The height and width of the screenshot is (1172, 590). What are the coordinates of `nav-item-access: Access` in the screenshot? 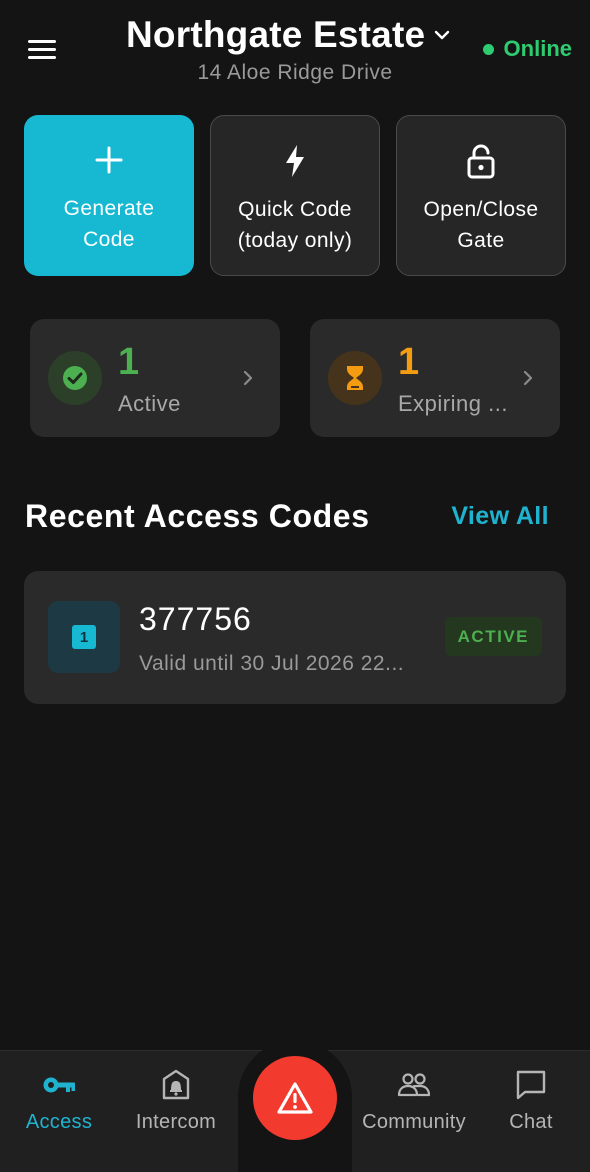 It's located at (59, 1102).